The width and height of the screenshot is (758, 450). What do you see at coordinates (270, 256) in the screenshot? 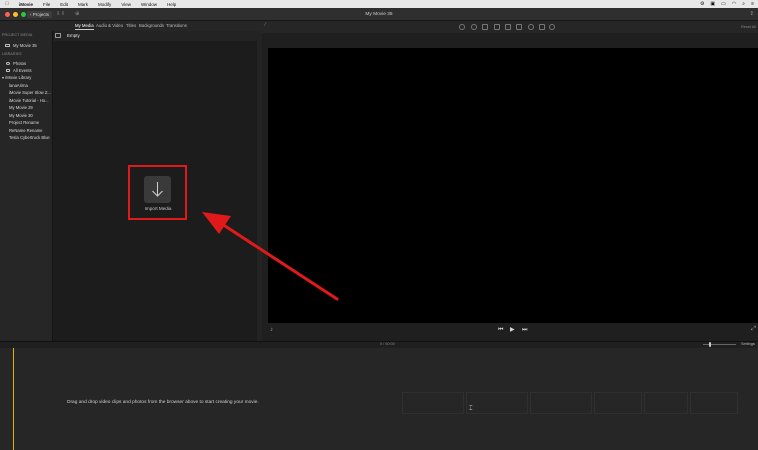
I see `annotation-arrow` at bounding box center [270, 256].